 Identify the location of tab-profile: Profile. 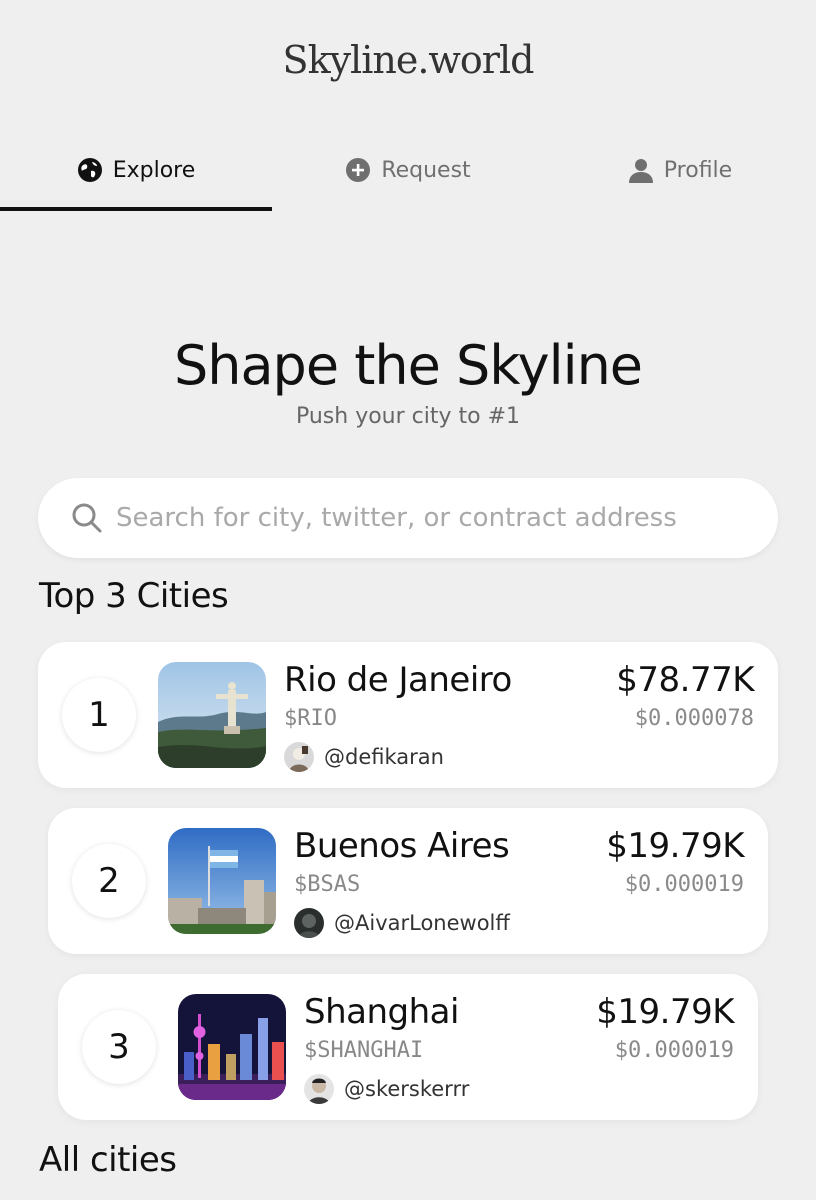
(680, 170).